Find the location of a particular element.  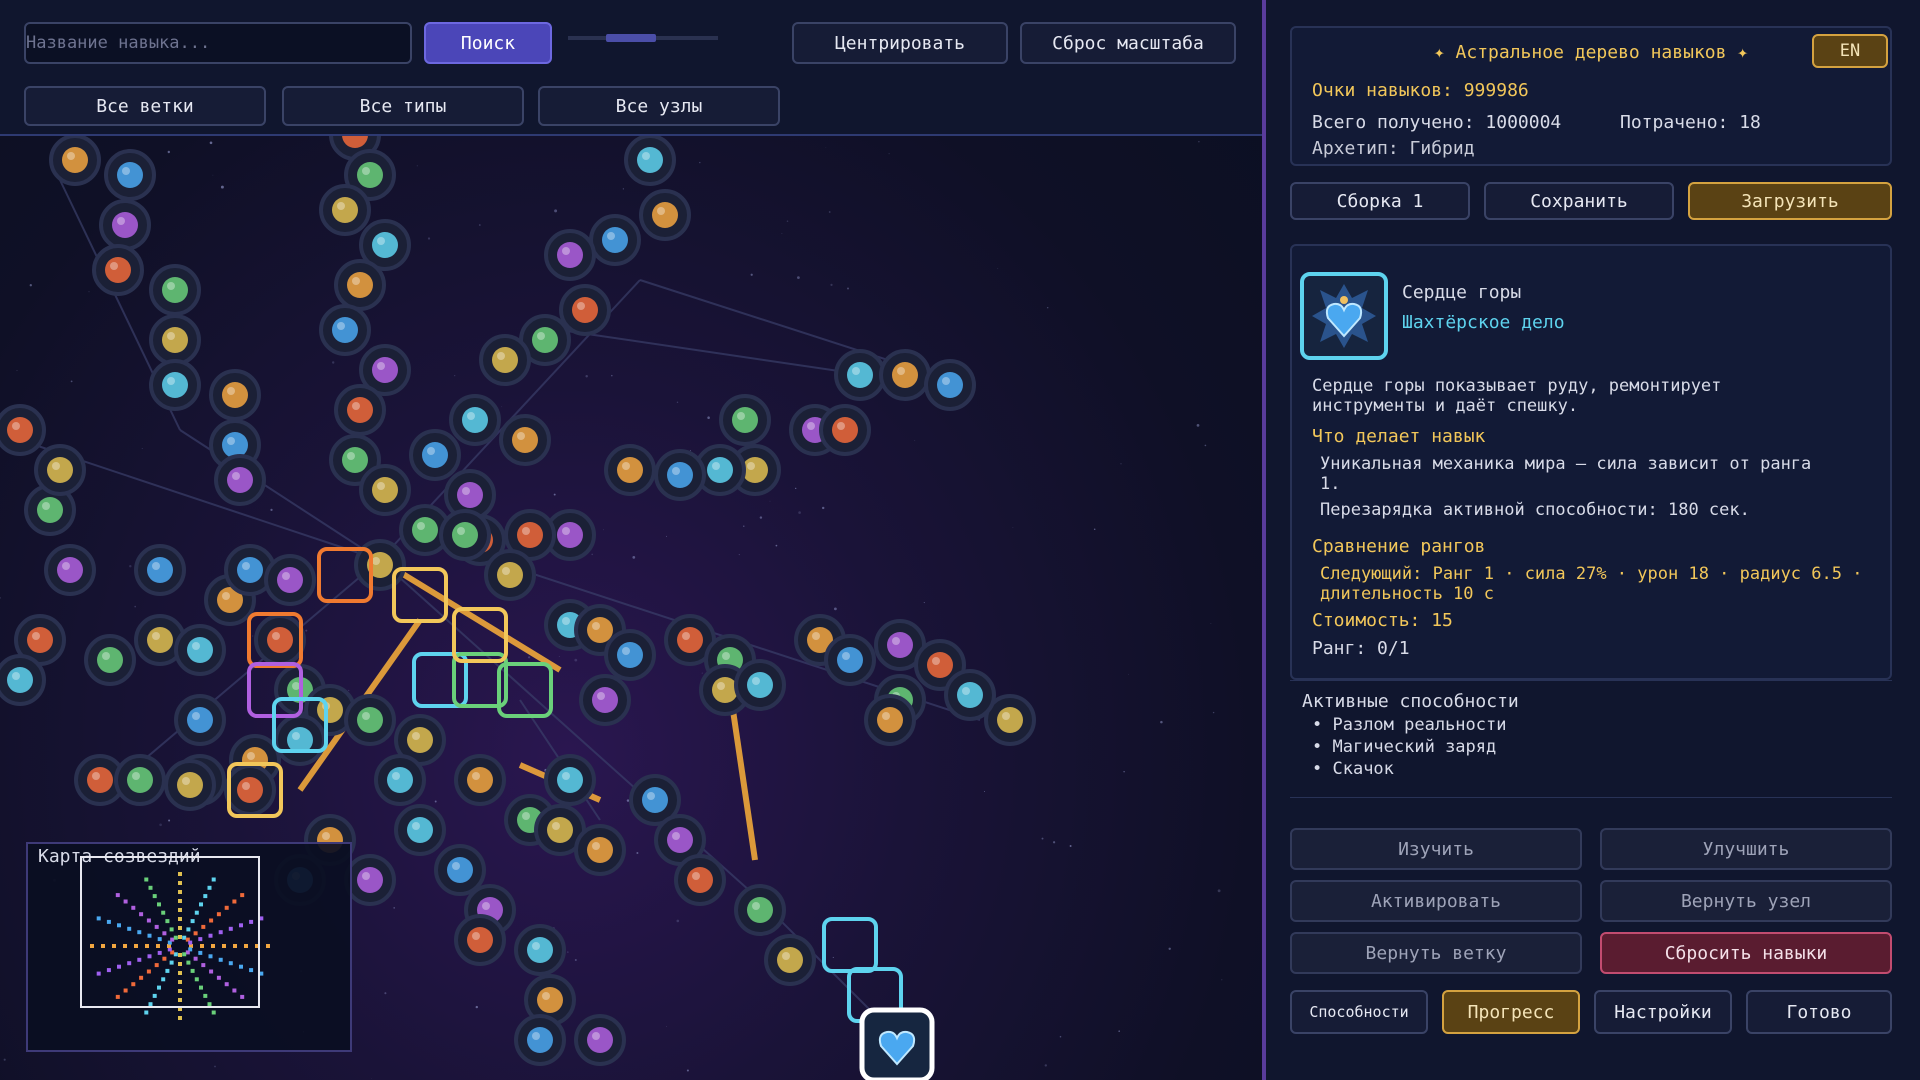

load-build-button: Загрузить is located at coordinates (1790, 201).